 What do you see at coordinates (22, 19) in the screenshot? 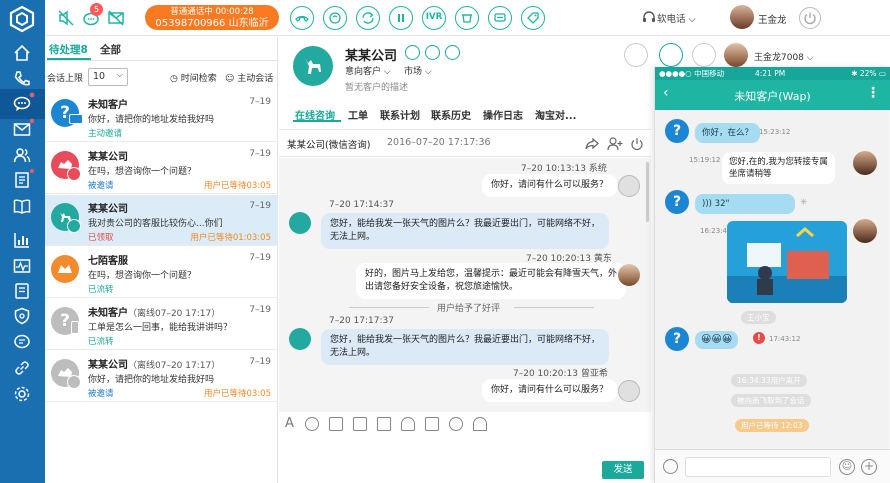
I see `app-logo-icon` at bounding box center [22, 19].